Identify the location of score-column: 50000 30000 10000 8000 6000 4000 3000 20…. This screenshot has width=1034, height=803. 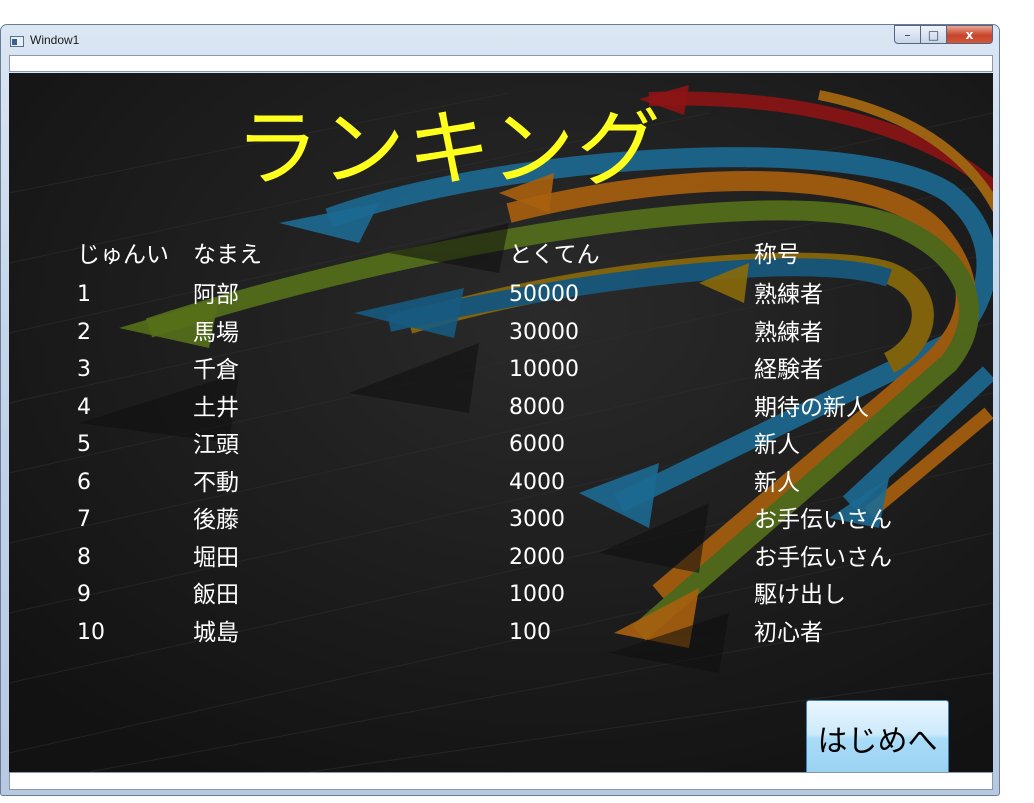
(544, 467).